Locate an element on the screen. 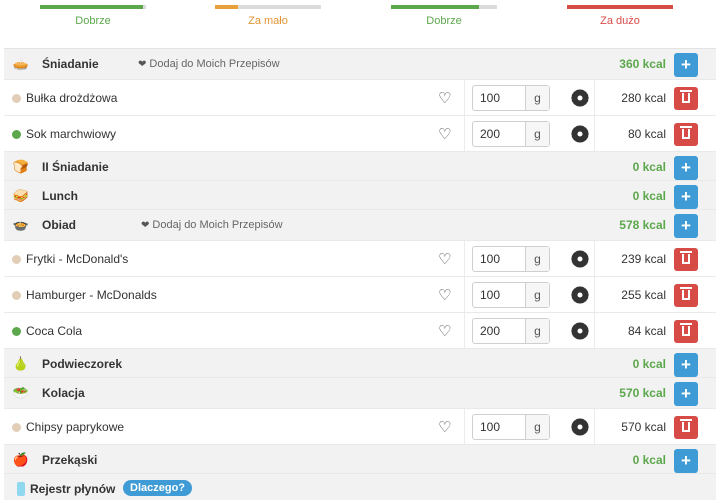  why-button: Dlaczego? is located at coordinates (158, 488).